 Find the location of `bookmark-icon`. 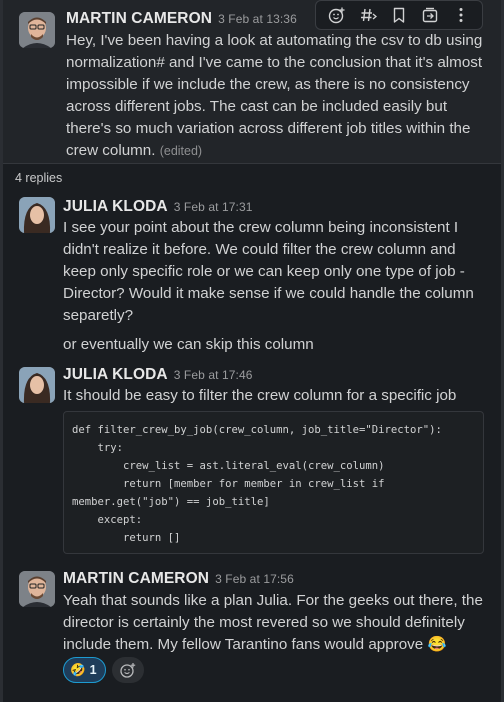

bookmark-icon is located at coordinates (399, 15).